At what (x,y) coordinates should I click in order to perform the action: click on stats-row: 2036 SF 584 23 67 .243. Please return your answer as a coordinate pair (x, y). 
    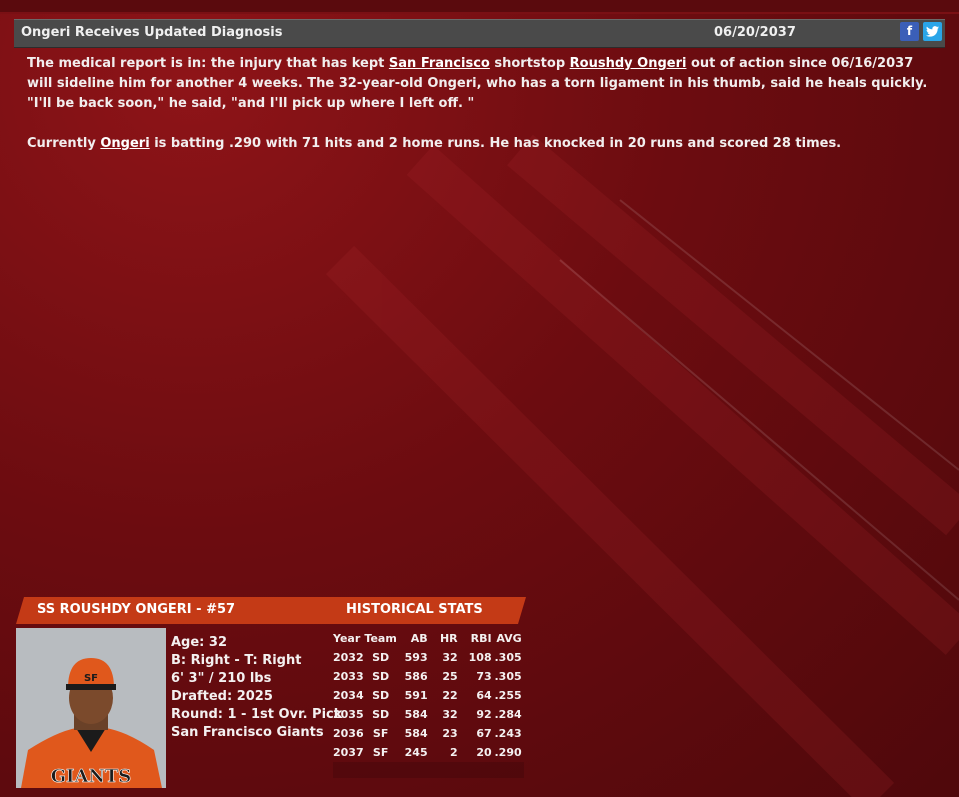
    Looking at the image, I should click on (427, 733).